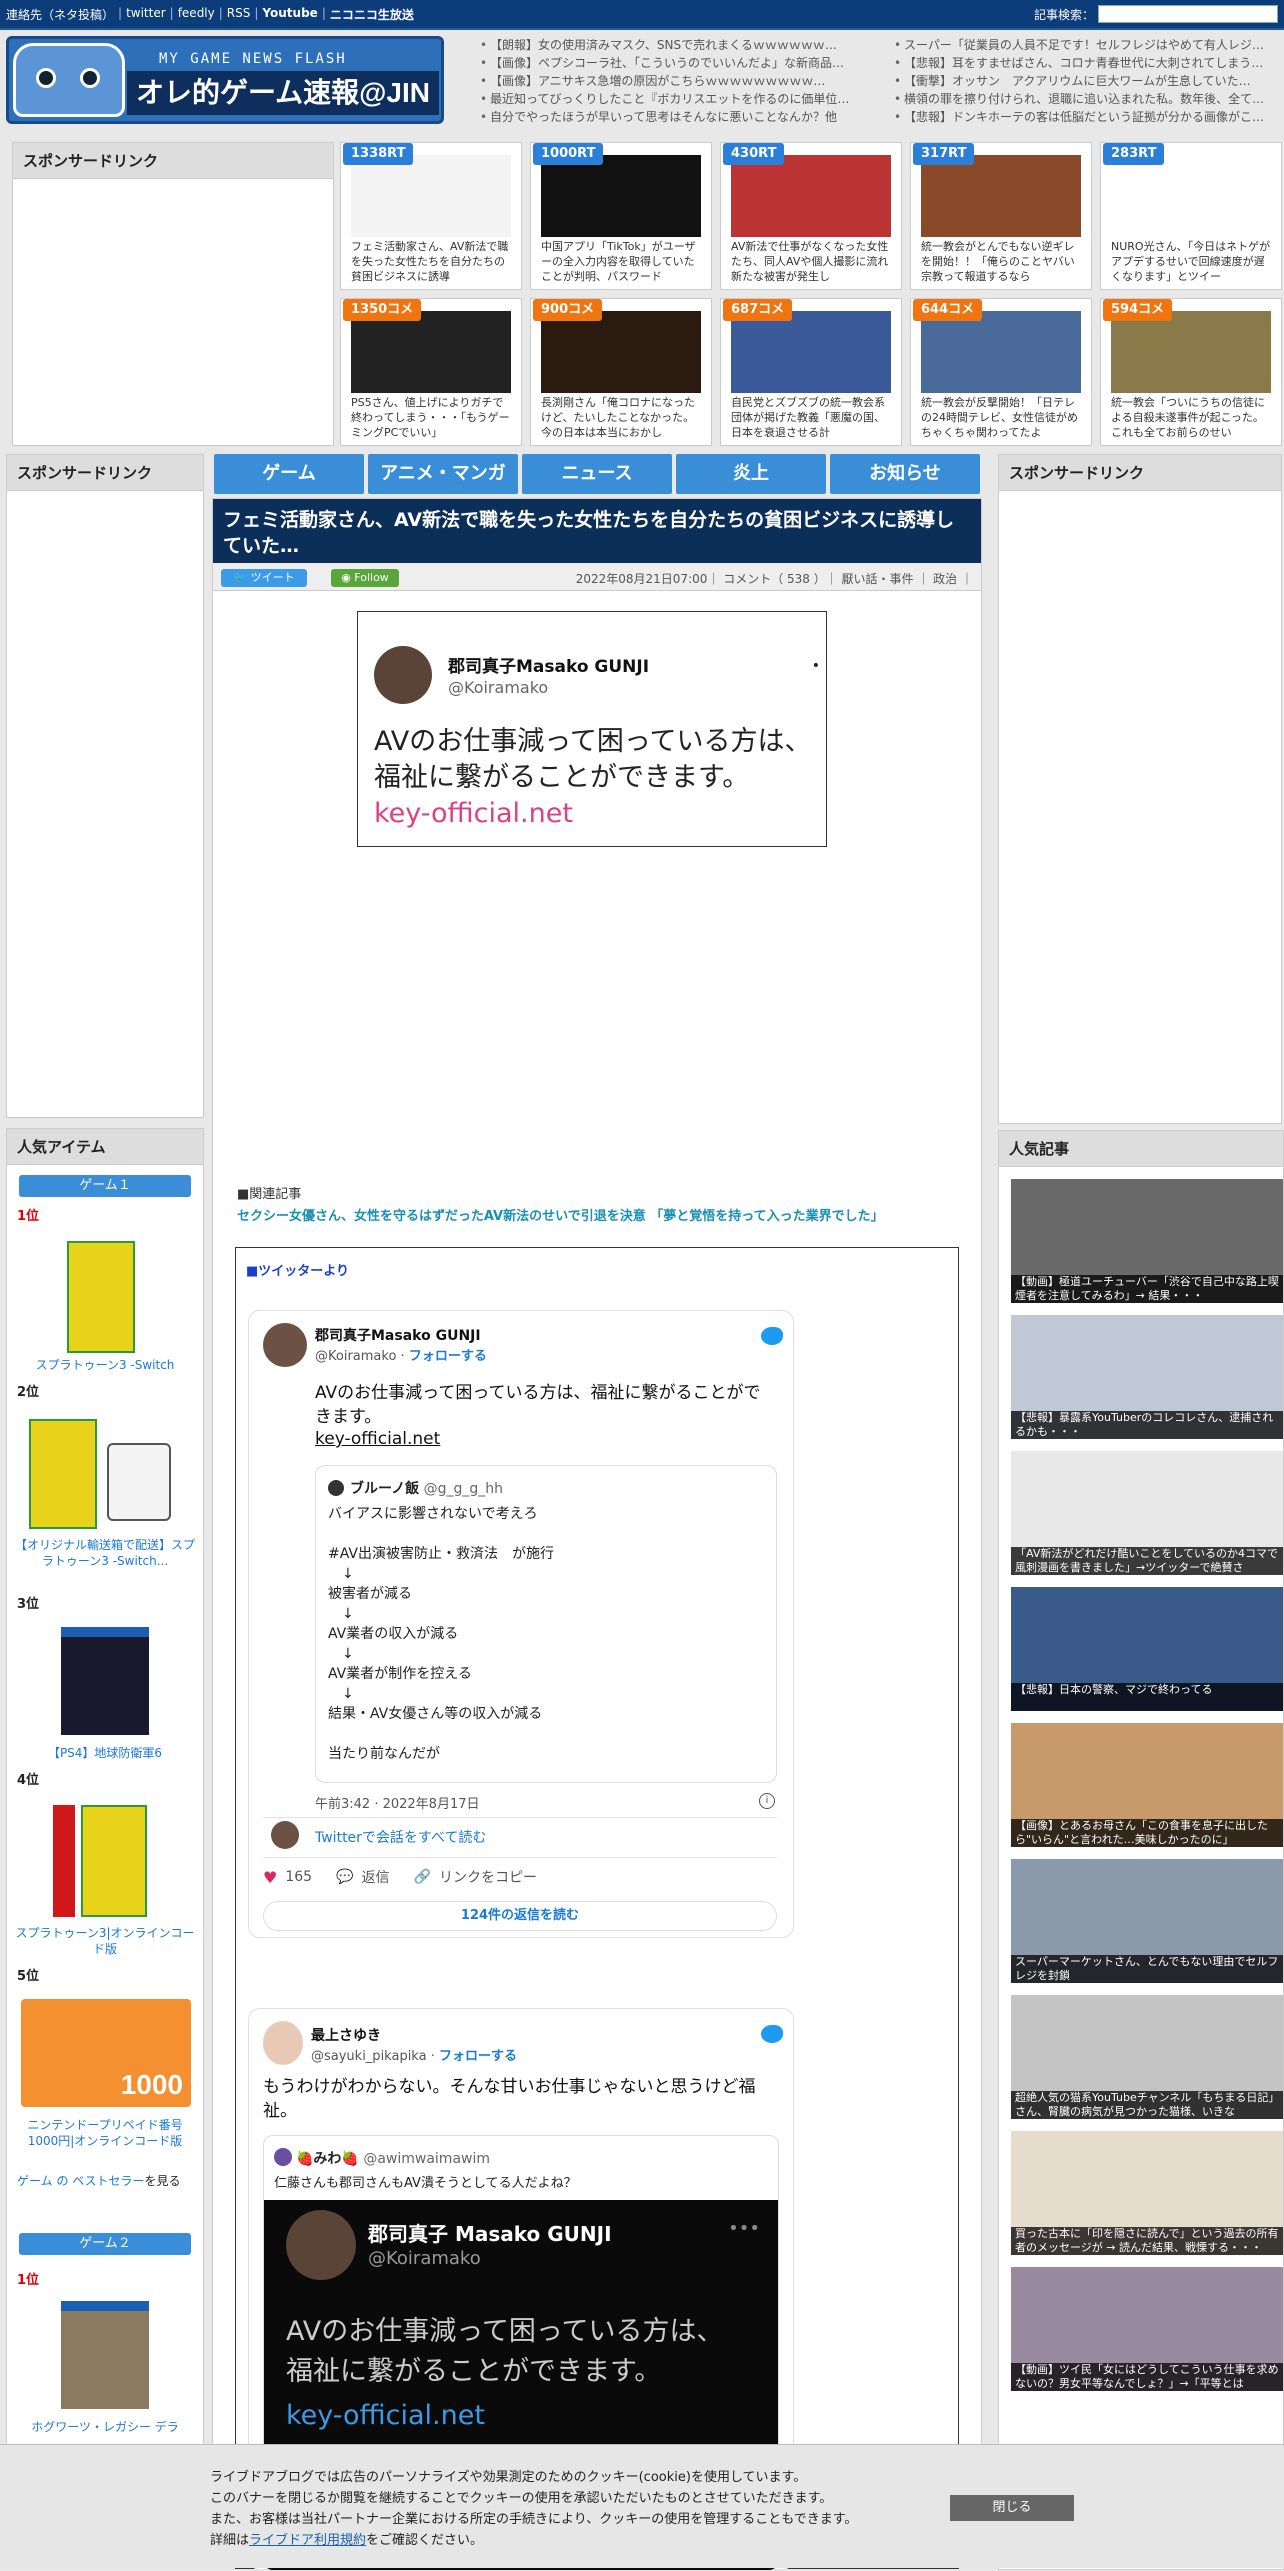 This screenshot has height=2571, width=1284. What do you see at coordinates (283, 2043) in the screenshot?
I see `avatar` at bounding box center [283, 2043].